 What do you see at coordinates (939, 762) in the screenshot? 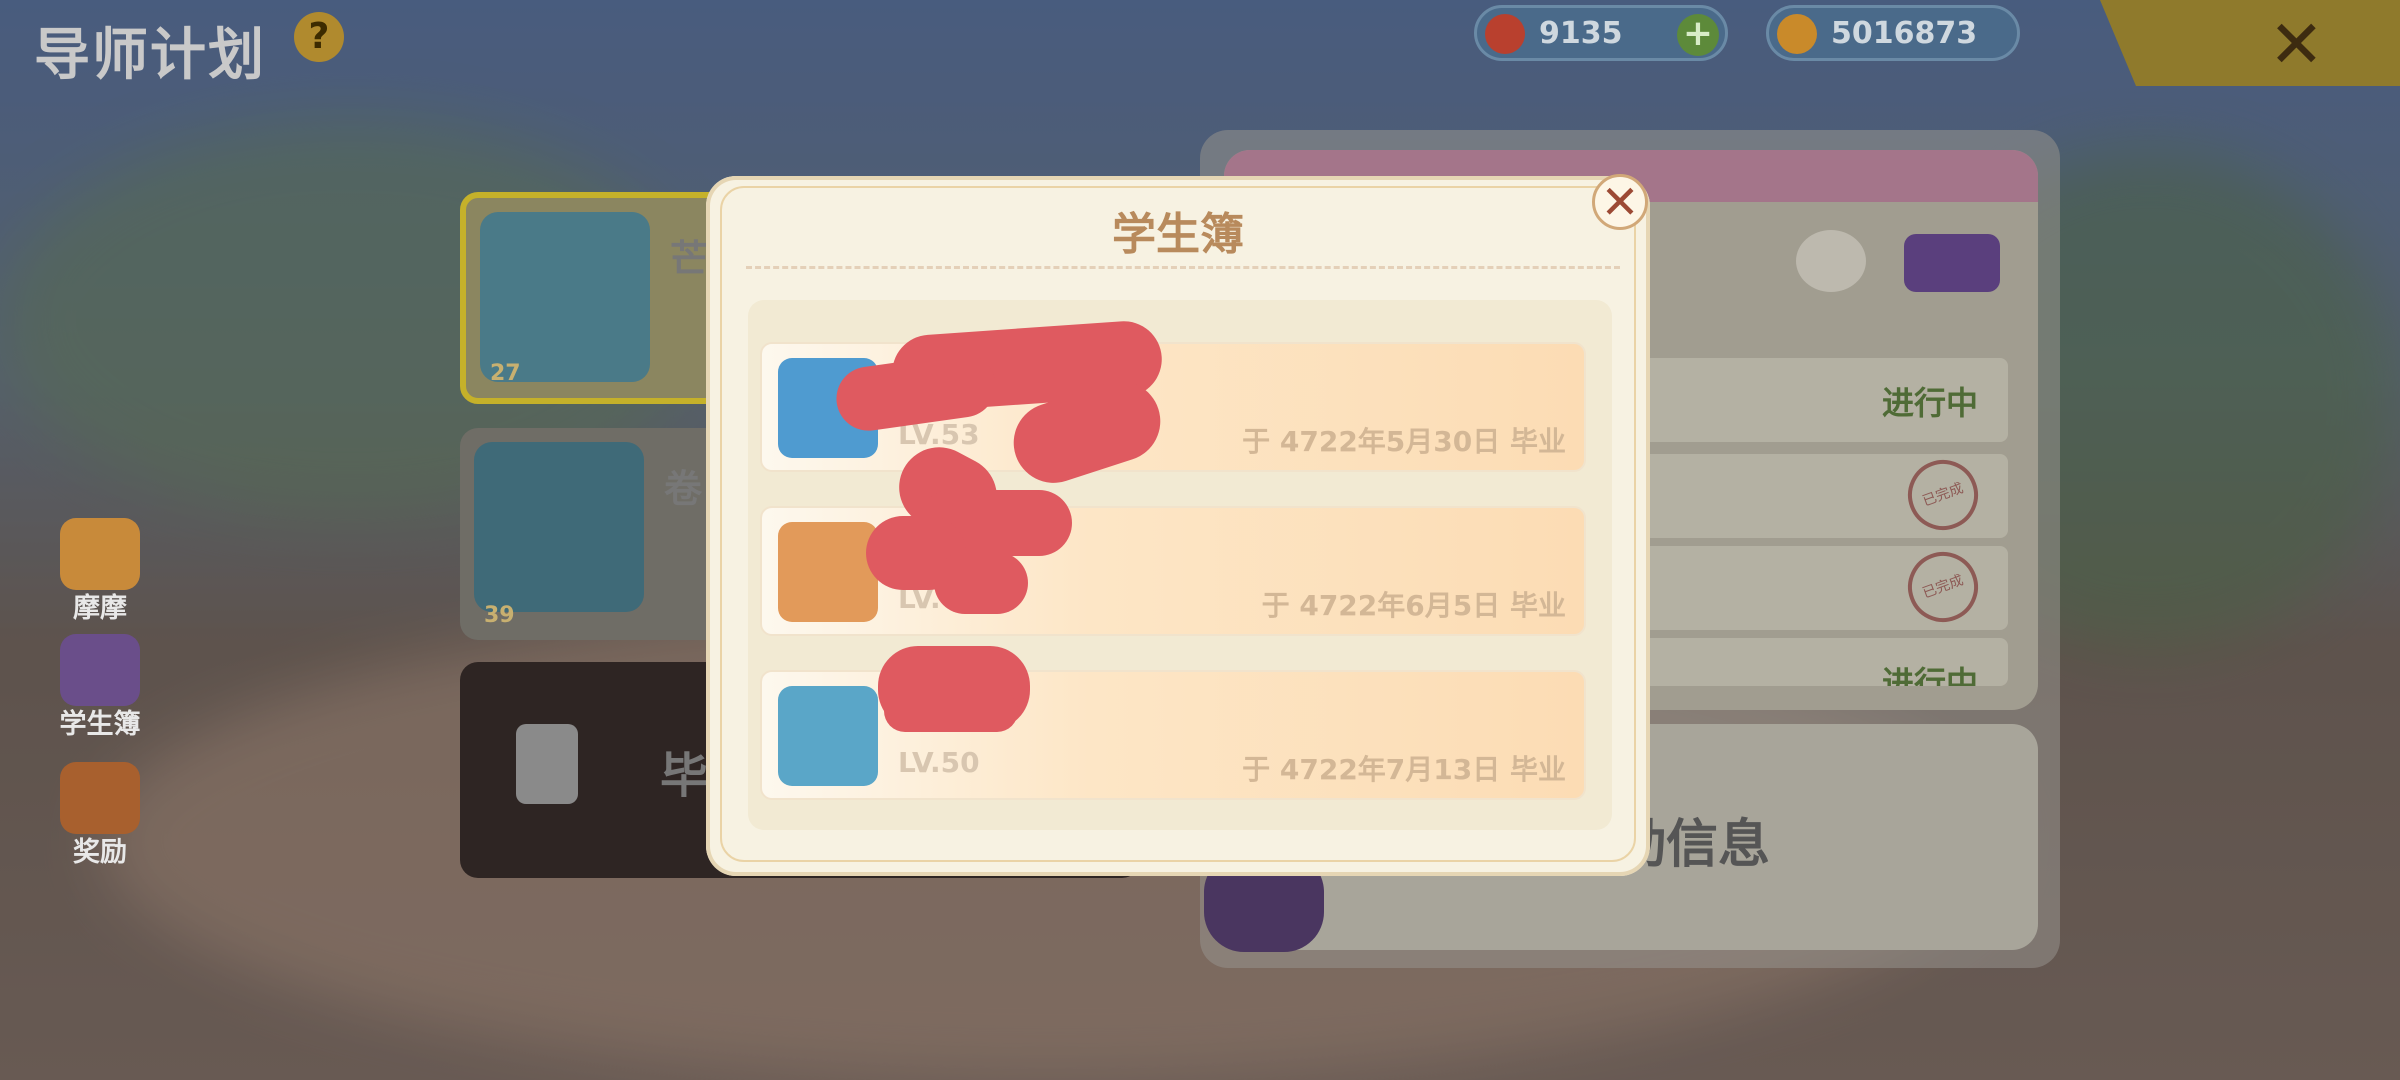
I see `student-level: LV.50` at bounding box center [939, 762].